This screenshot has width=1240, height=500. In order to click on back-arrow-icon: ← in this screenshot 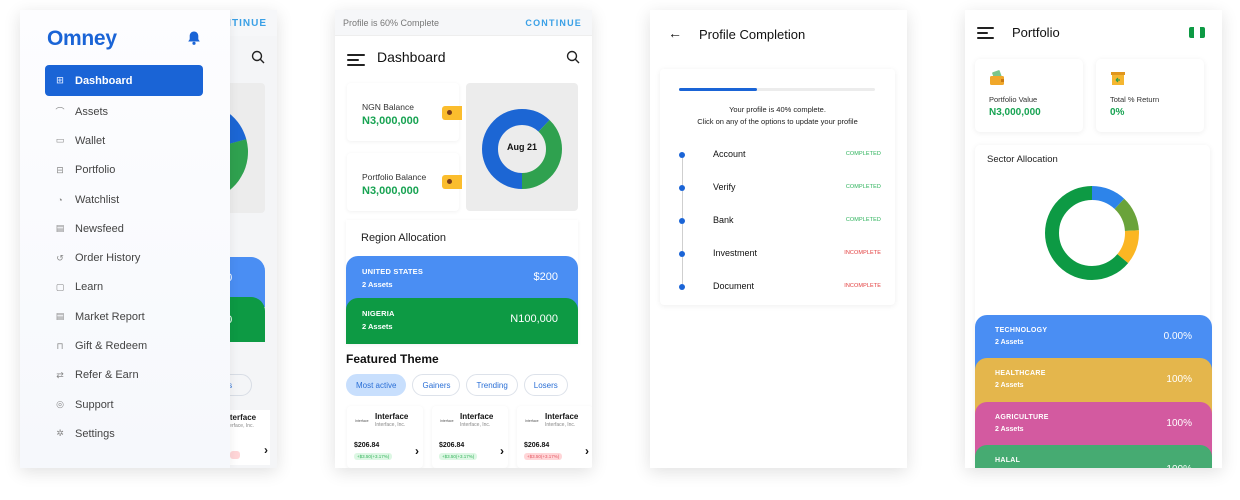, I will do `click(675, 33)`.